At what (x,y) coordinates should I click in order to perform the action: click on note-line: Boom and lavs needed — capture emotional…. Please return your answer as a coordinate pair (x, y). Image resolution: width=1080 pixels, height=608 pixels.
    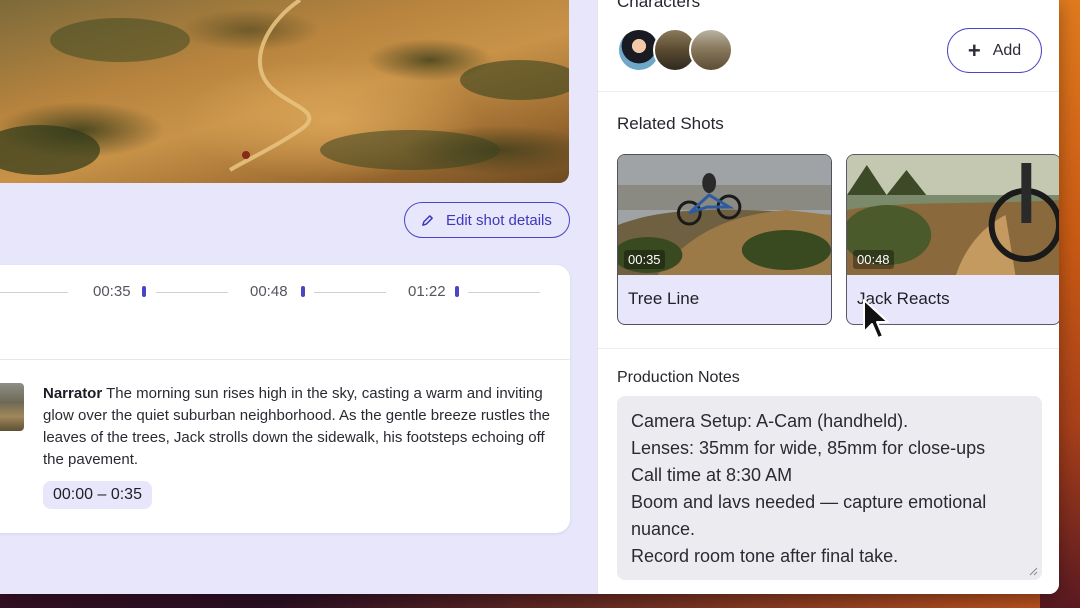
    Looking at the image, I should click on (809, 515).